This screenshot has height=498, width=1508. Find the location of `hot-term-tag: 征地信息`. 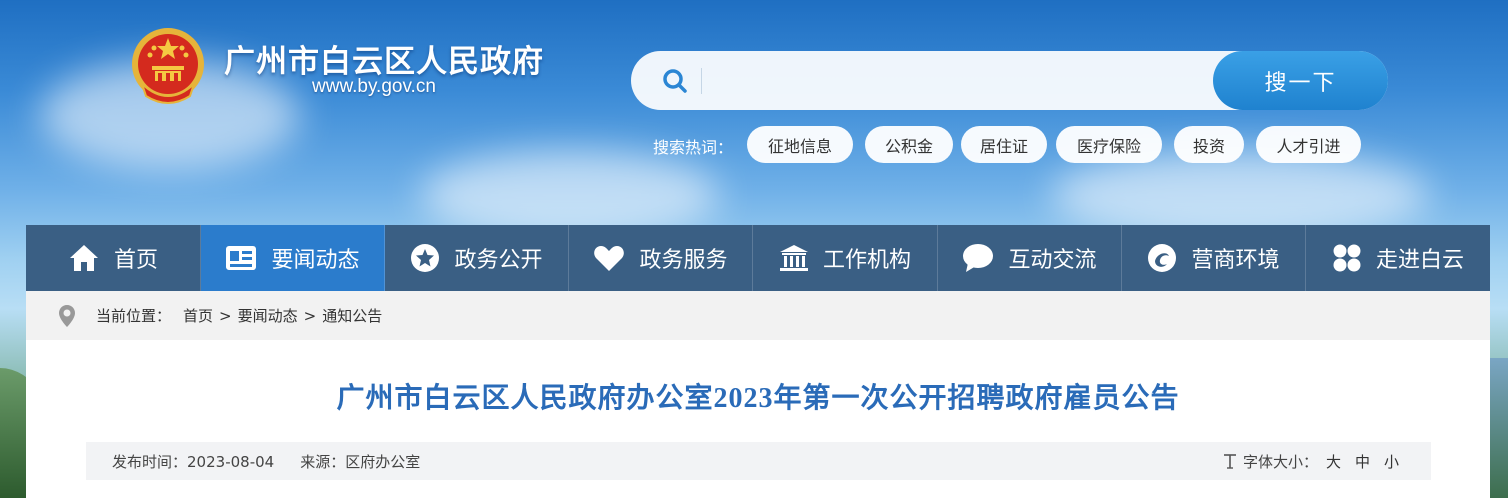

hot-term-tag: 征地信息 is located at coordinates (800, 144).